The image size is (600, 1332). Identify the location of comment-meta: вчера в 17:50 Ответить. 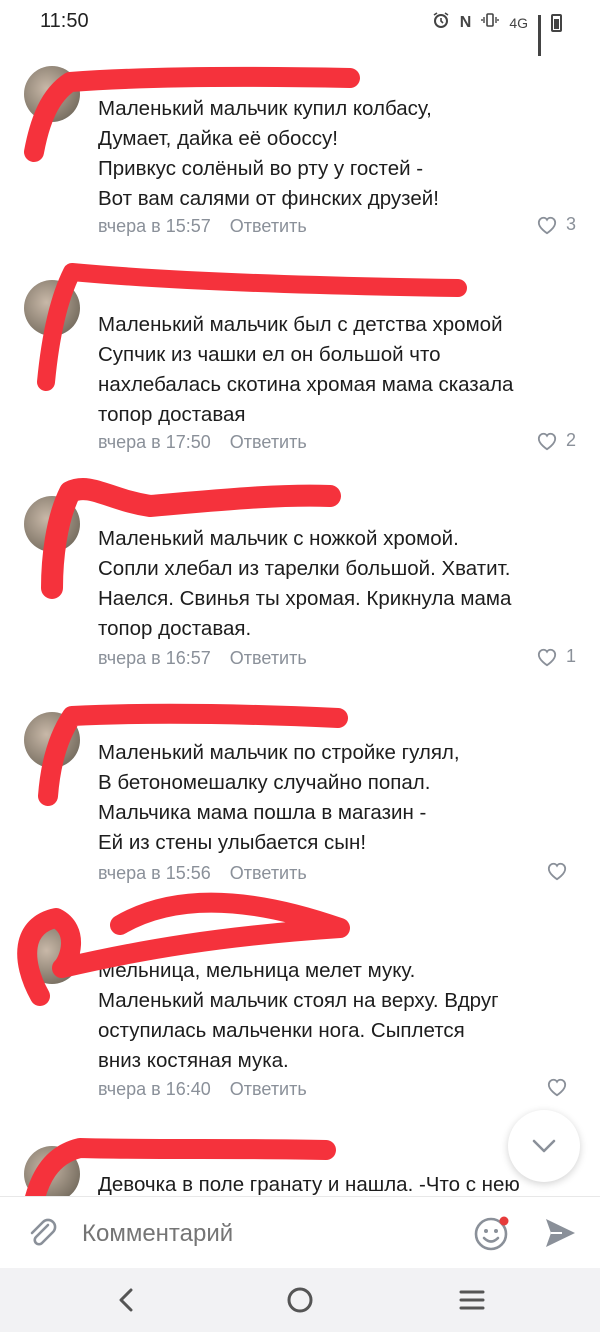
(202, 442).